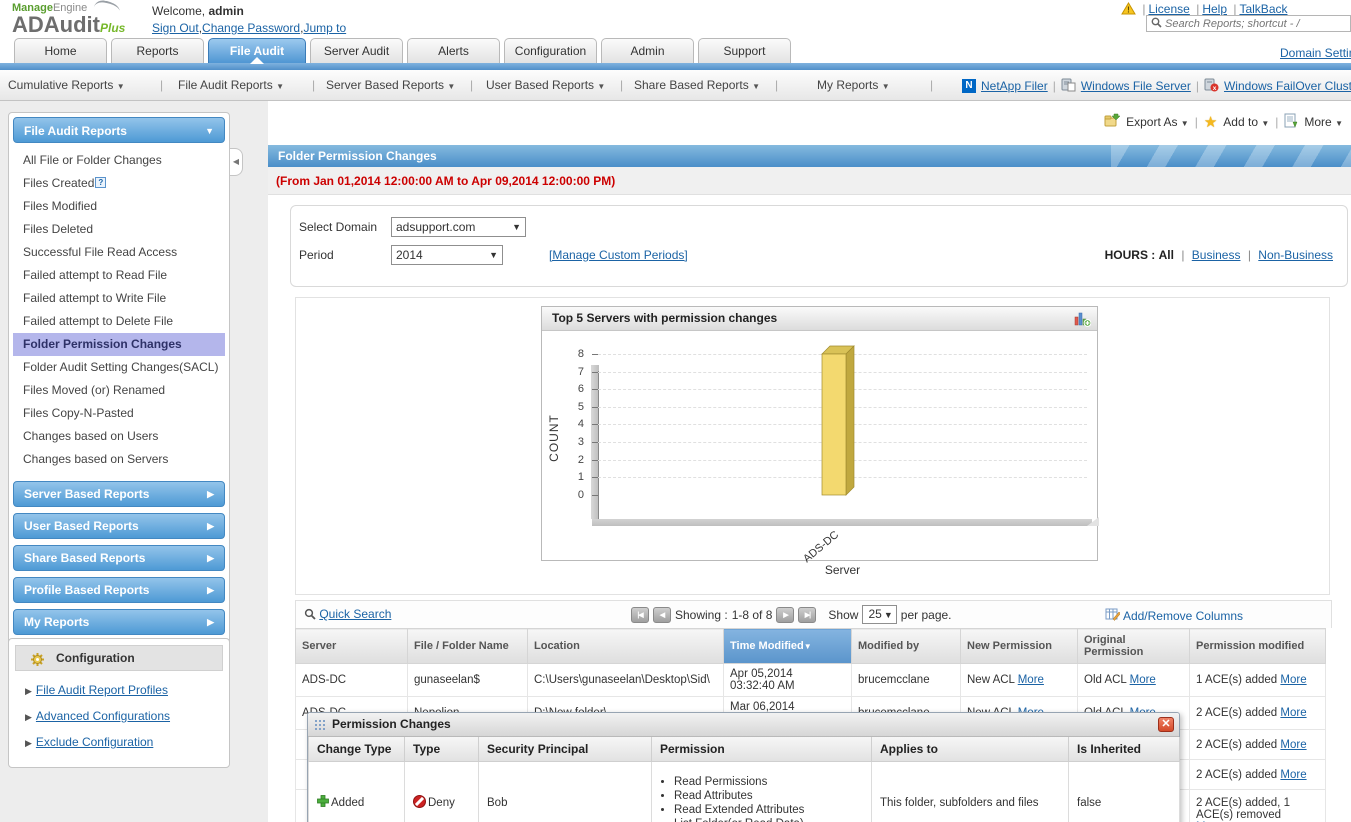 This screenshot has height=822, width=1351. What do you see at coordinates (103, 716) in the screenshot?
I see `config-link-advanced-configurations: Advanced Configurations` at bounding box center [103, 716].